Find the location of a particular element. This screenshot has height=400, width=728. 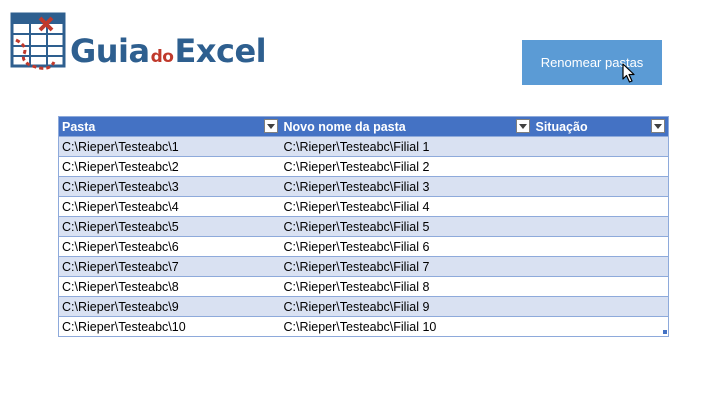

cell-novo-nome: C:\Rieper\Testeabc\Filial 5 is located at coordinates (406, 226).